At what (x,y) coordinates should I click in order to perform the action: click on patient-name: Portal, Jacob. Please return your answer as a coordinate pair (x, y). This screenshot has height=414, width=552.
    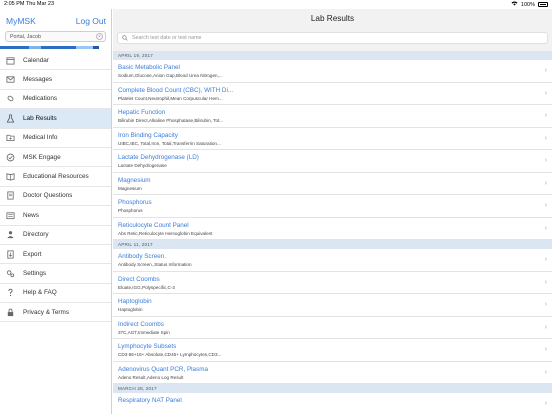
    Looking at the image, I should click on (25, 37).